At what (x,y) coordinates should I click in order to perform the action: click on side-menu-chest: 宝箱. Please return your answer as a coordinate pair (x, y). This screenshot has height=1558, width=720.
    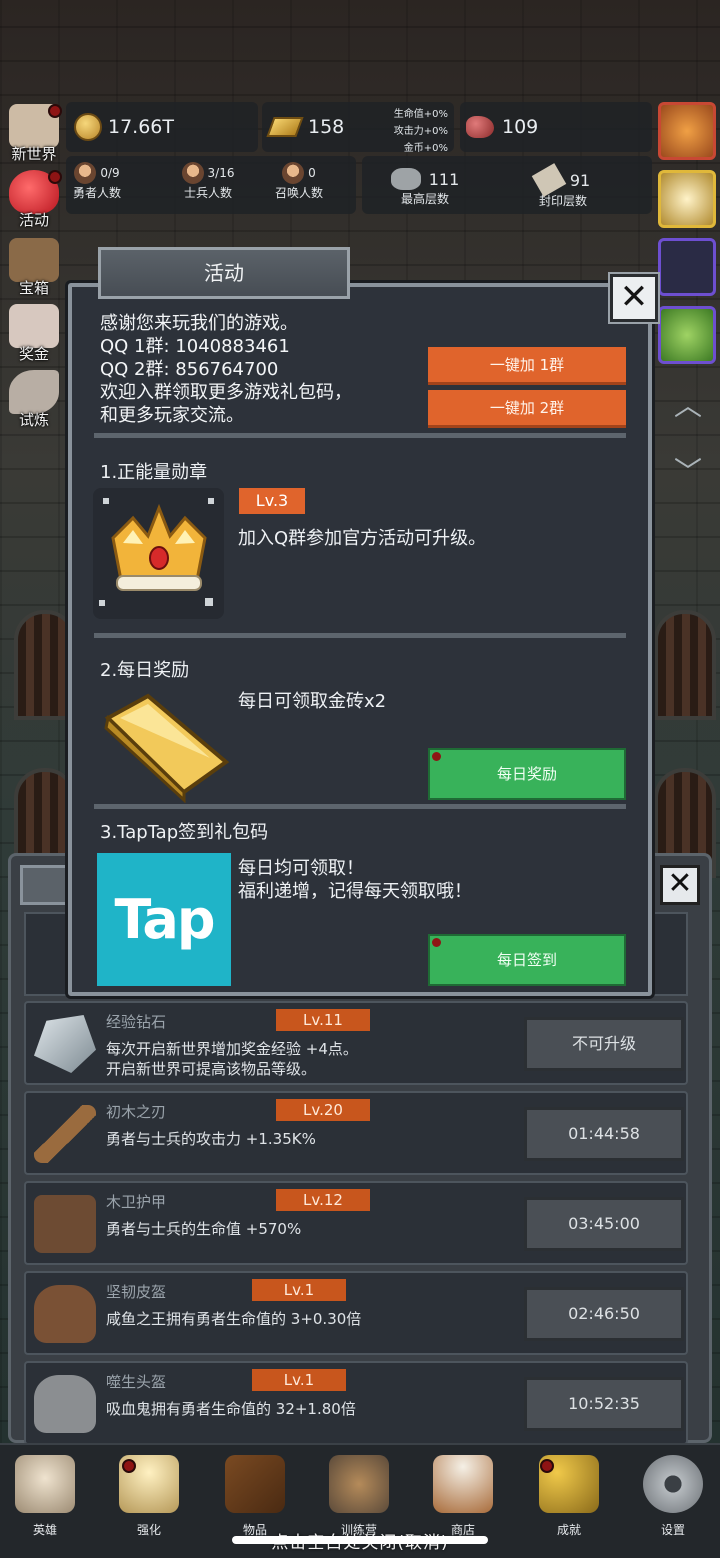
    Looking at the image, I should click on (34, 269).